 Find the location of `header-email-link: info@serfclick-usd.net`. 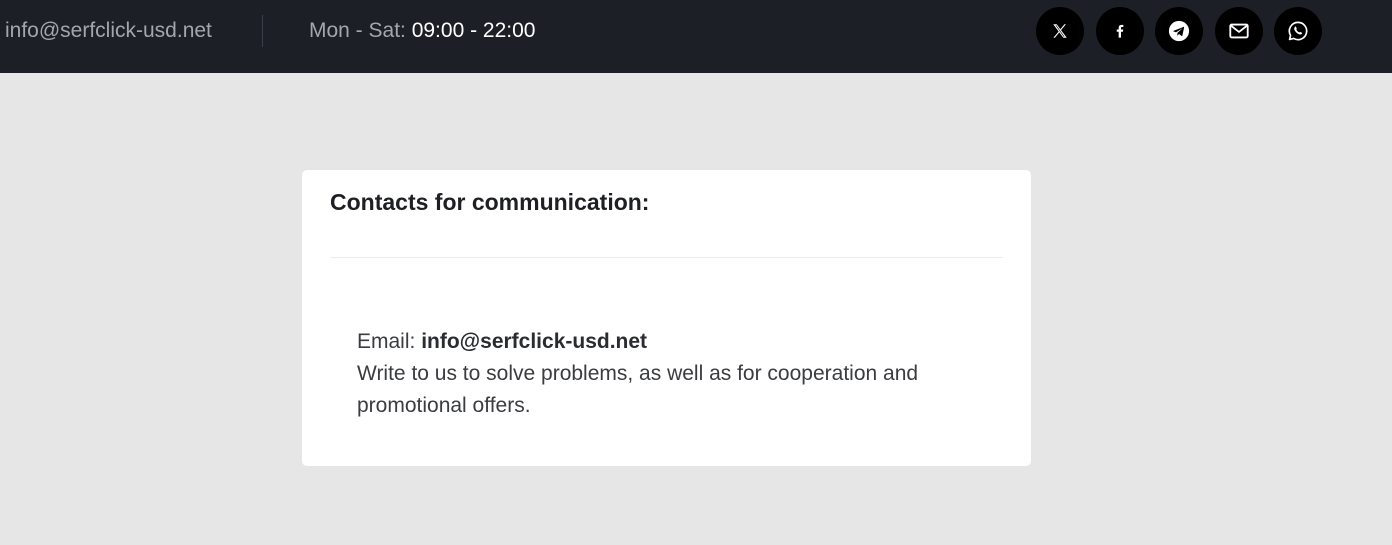

header-email-link: info@serfclick-usd.net is located at coordinates (108, 31).